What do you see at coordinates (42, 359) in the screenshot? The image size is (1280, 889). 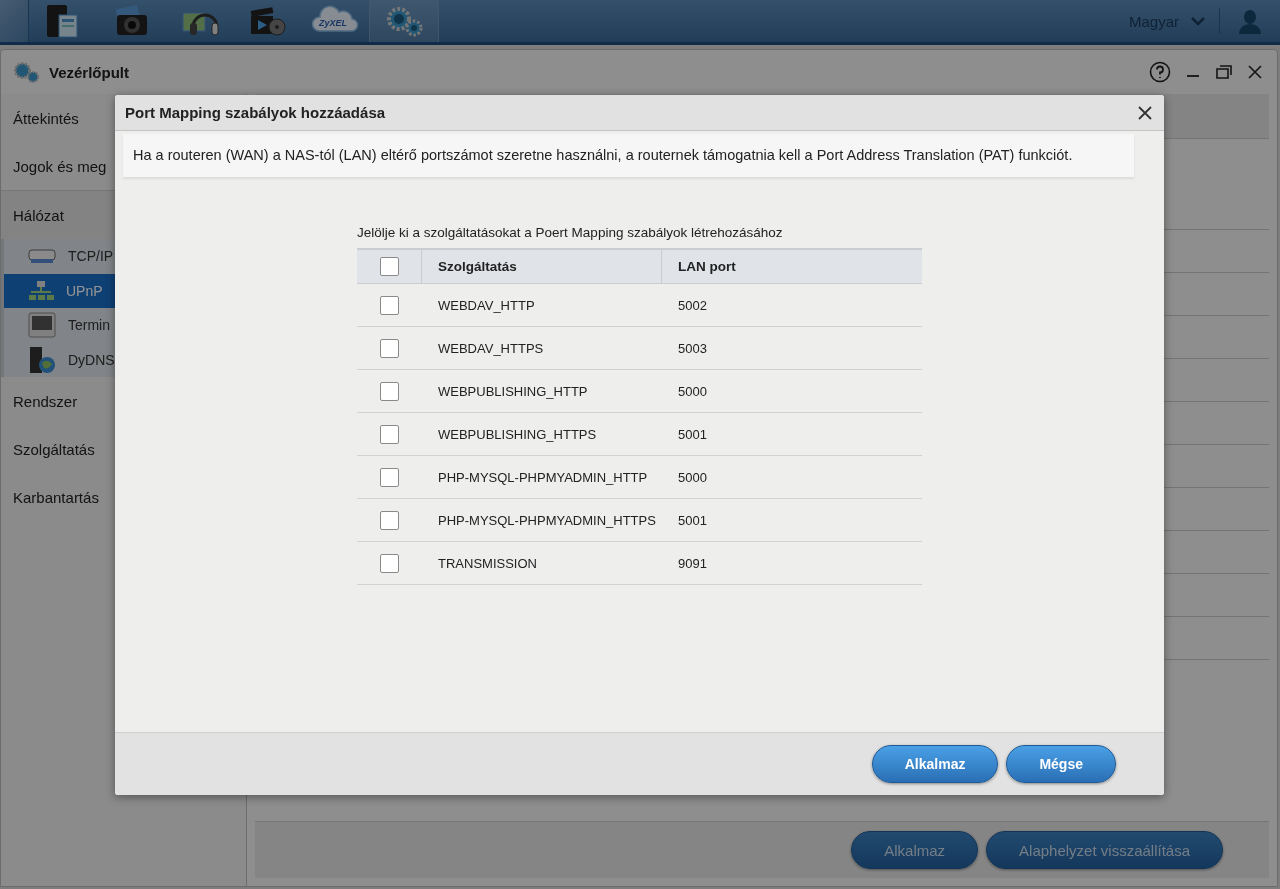 I see `server-globe-icon` at bounding box center [42, 359].